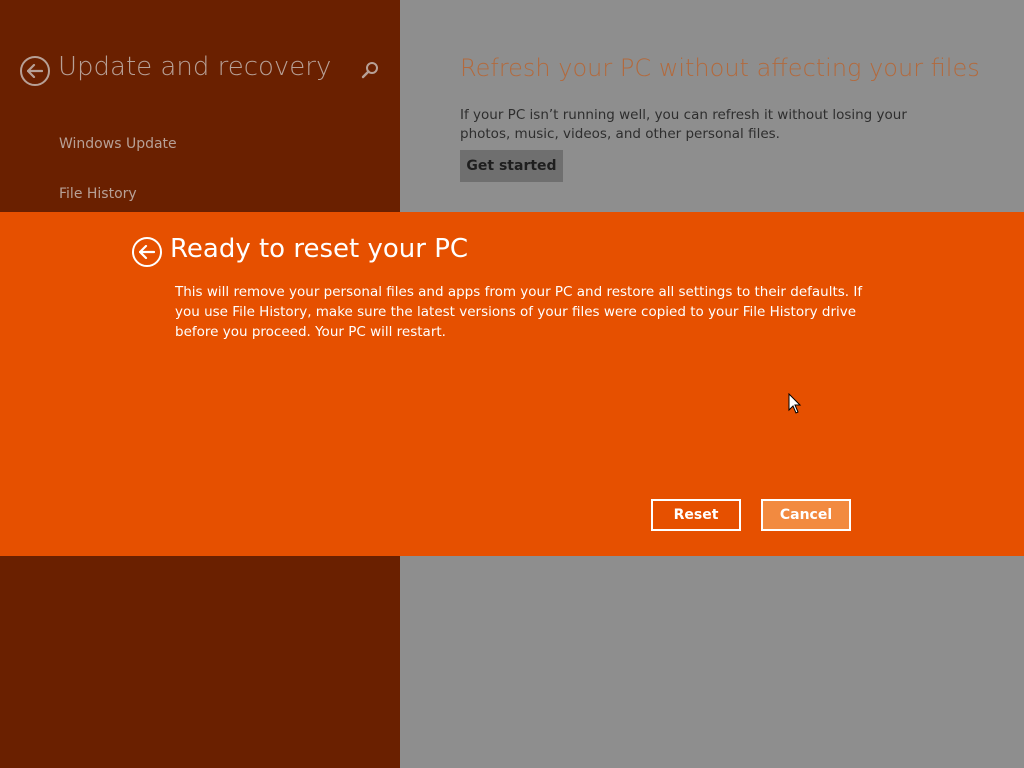 The image size is (1024, 768). I want to click on dialog-title: Ready to reset your PC, so click(319, 249).